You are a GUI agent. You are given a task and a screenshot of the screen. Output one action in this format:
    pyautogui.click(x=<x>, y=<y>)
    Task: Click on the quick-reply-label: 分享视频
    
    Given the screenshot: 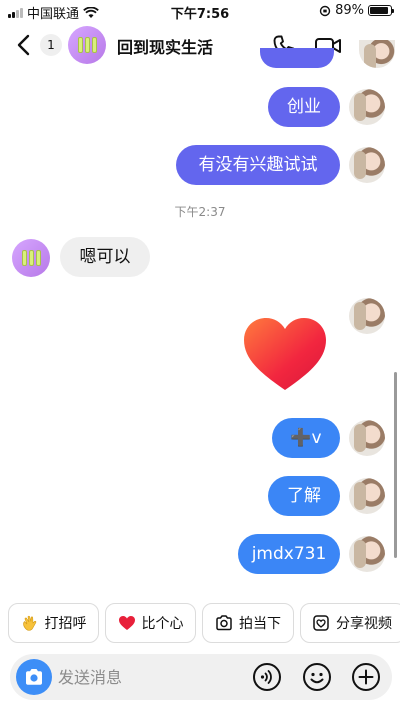 What is the action you would take?
    pyautogui.click(x=364, y=624)
    